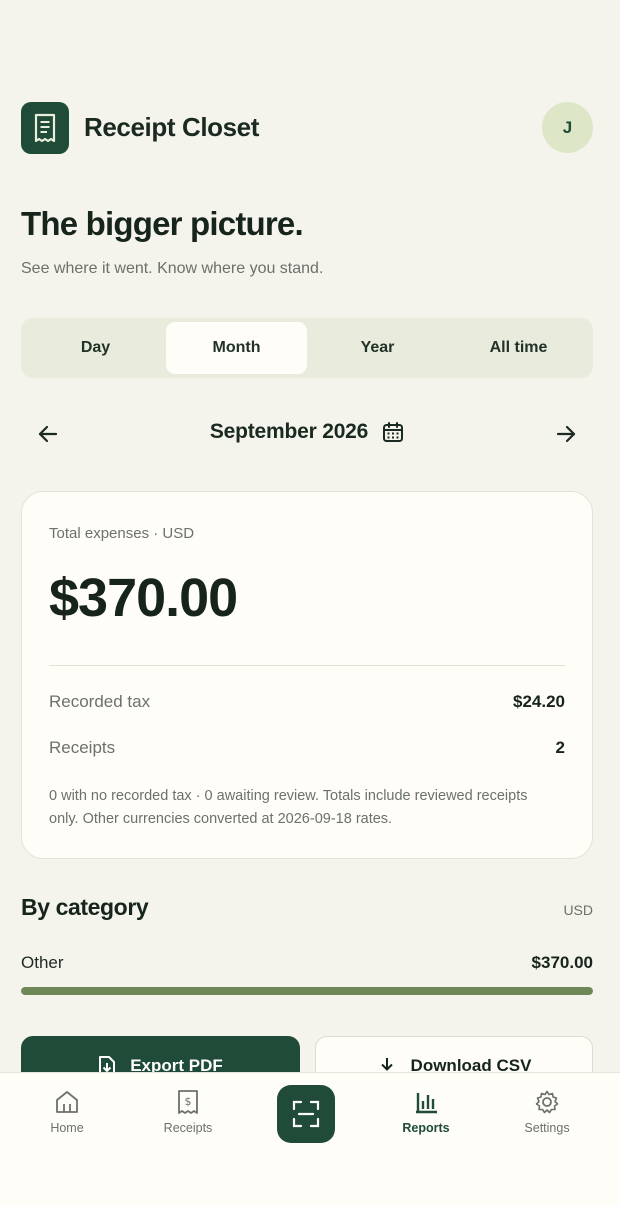 This screenshot has height=1206, width=620. I want to click on bottom-nav: Home $ Receipts Reports Settings, so click(310, 1139).